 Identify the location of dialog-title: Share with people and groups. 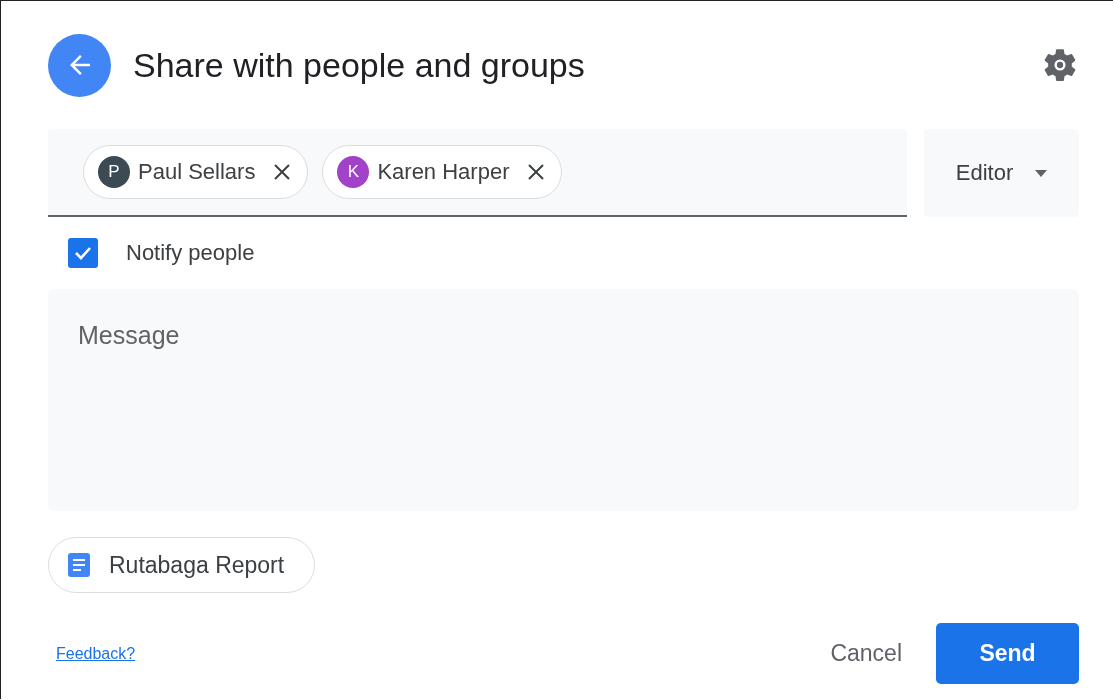
(359, 65).